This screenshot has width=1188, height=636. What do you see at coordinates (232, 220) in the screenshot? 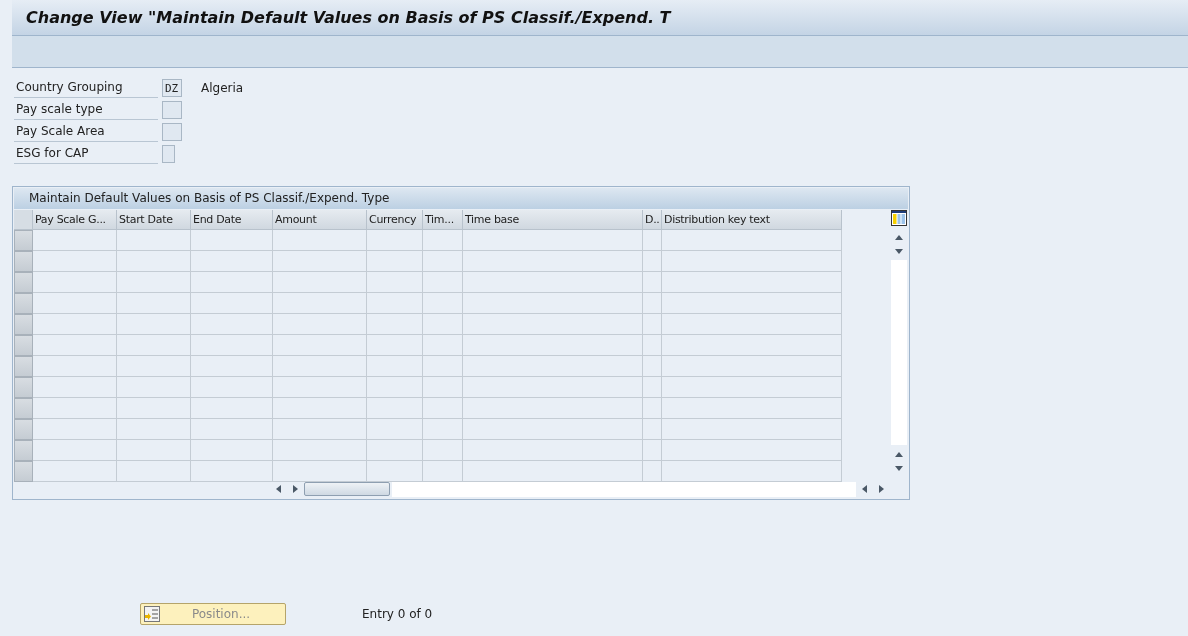
I see `column-header: End Date` at bounding box center [232, 220].